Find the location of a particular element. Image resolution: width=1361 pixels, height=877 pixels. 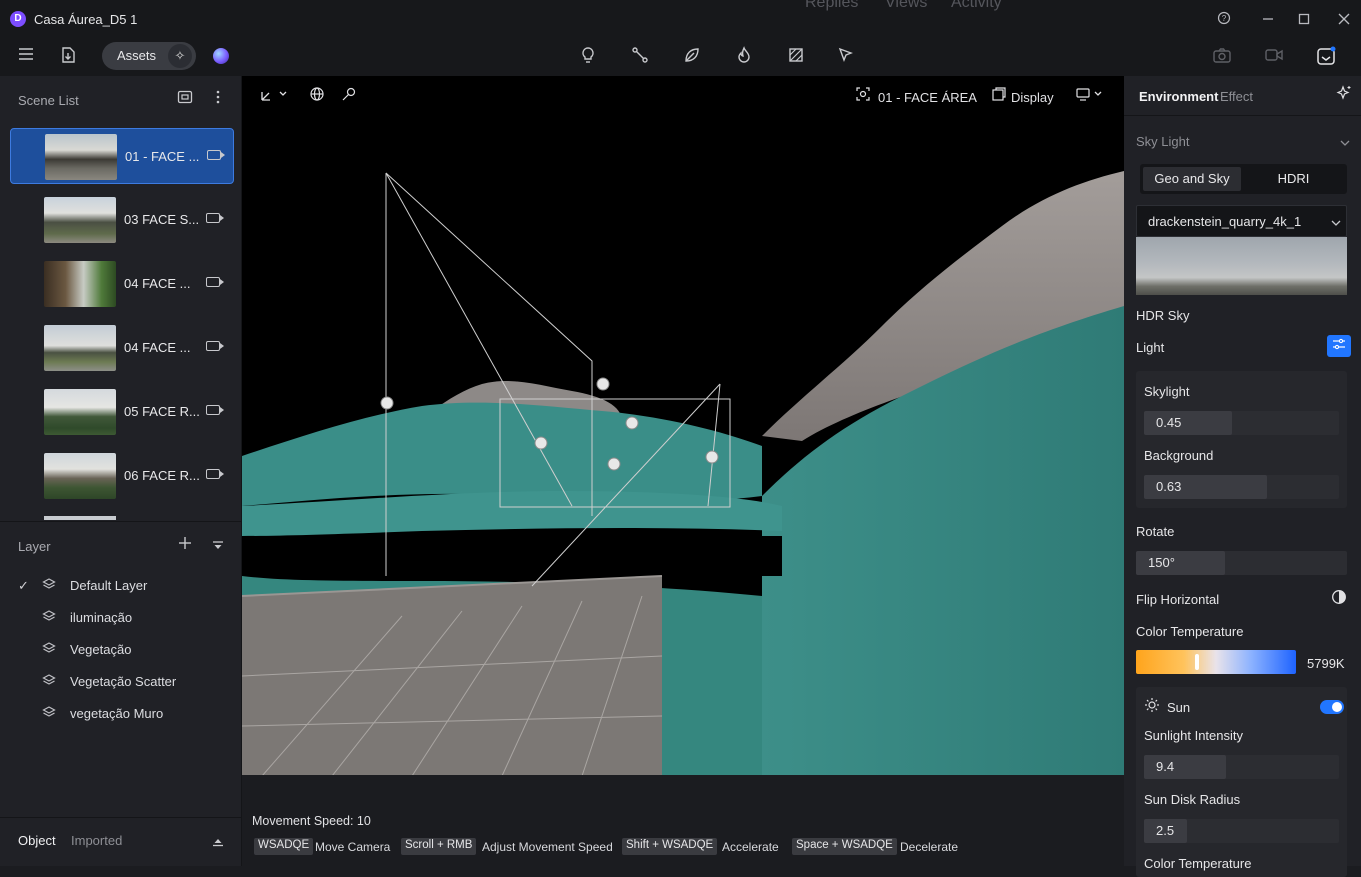

maximize-icon is located at coordinates (1304, 20).